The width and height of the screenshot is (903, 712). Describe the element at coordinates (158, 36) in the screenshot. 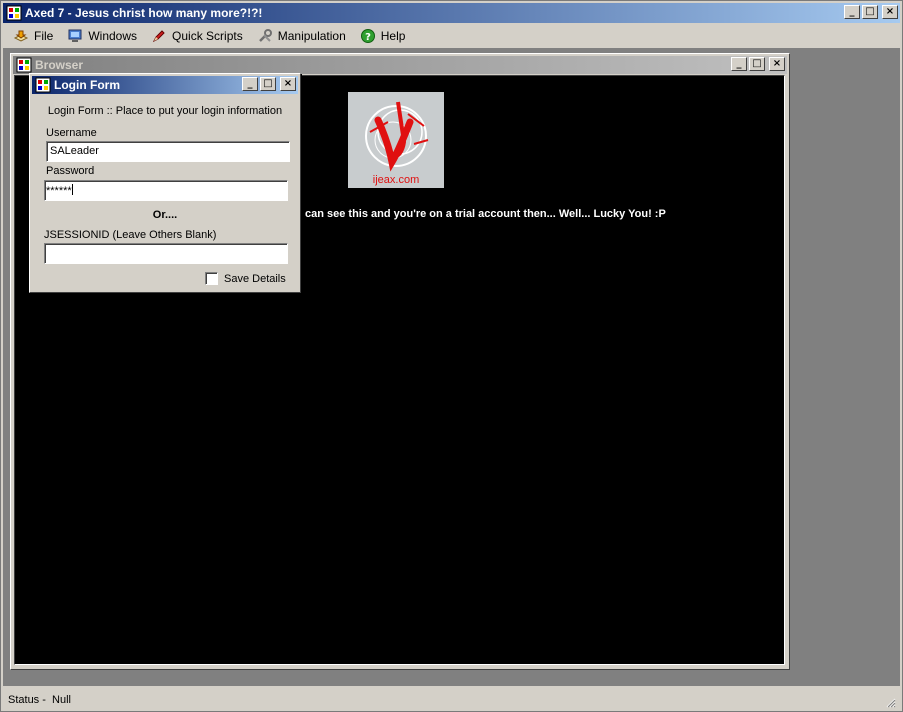

I see `quick-scripts-icon` at that location.